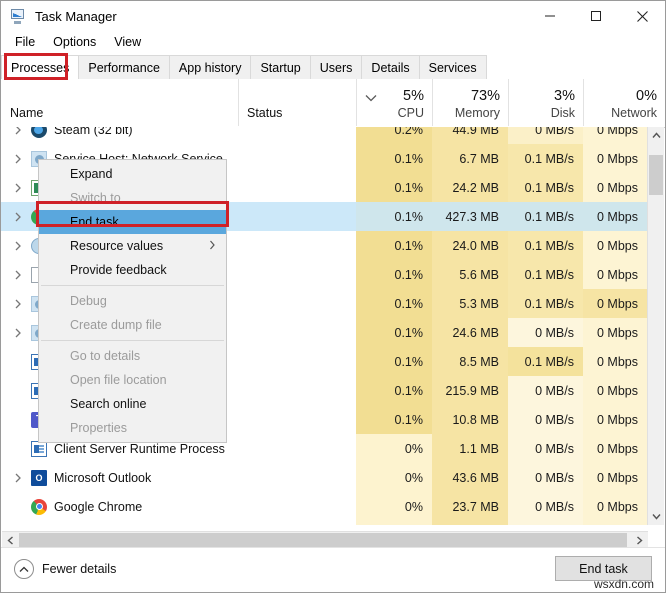 This screenshot has width=666, height=593. I want to click on horizontal-scroll-thumb, so click(323, 540).